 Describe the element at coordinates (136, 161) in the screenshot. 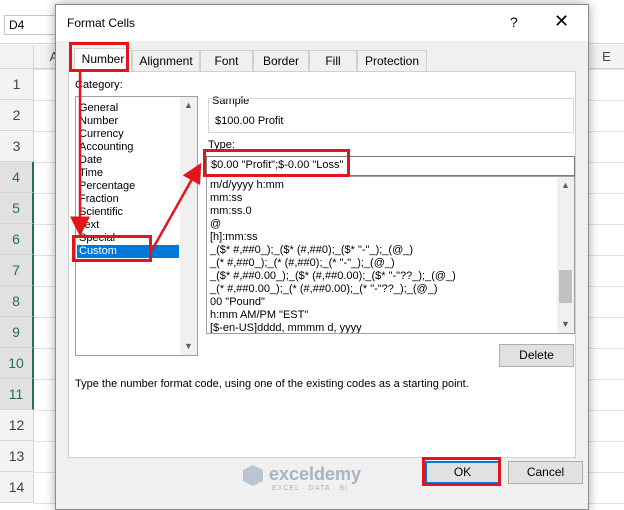

I see `annotation-arrows` at that location.